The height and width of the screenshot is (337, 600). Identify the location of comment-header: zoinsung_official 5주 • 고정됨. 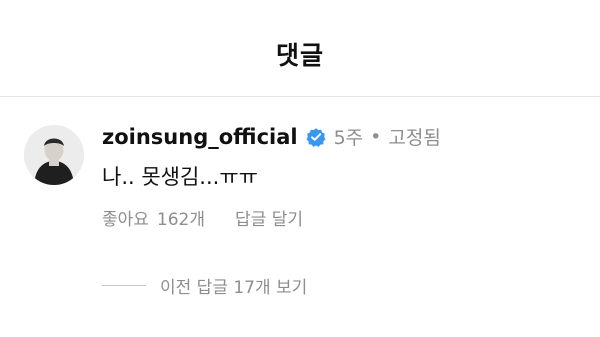
(271, 136).